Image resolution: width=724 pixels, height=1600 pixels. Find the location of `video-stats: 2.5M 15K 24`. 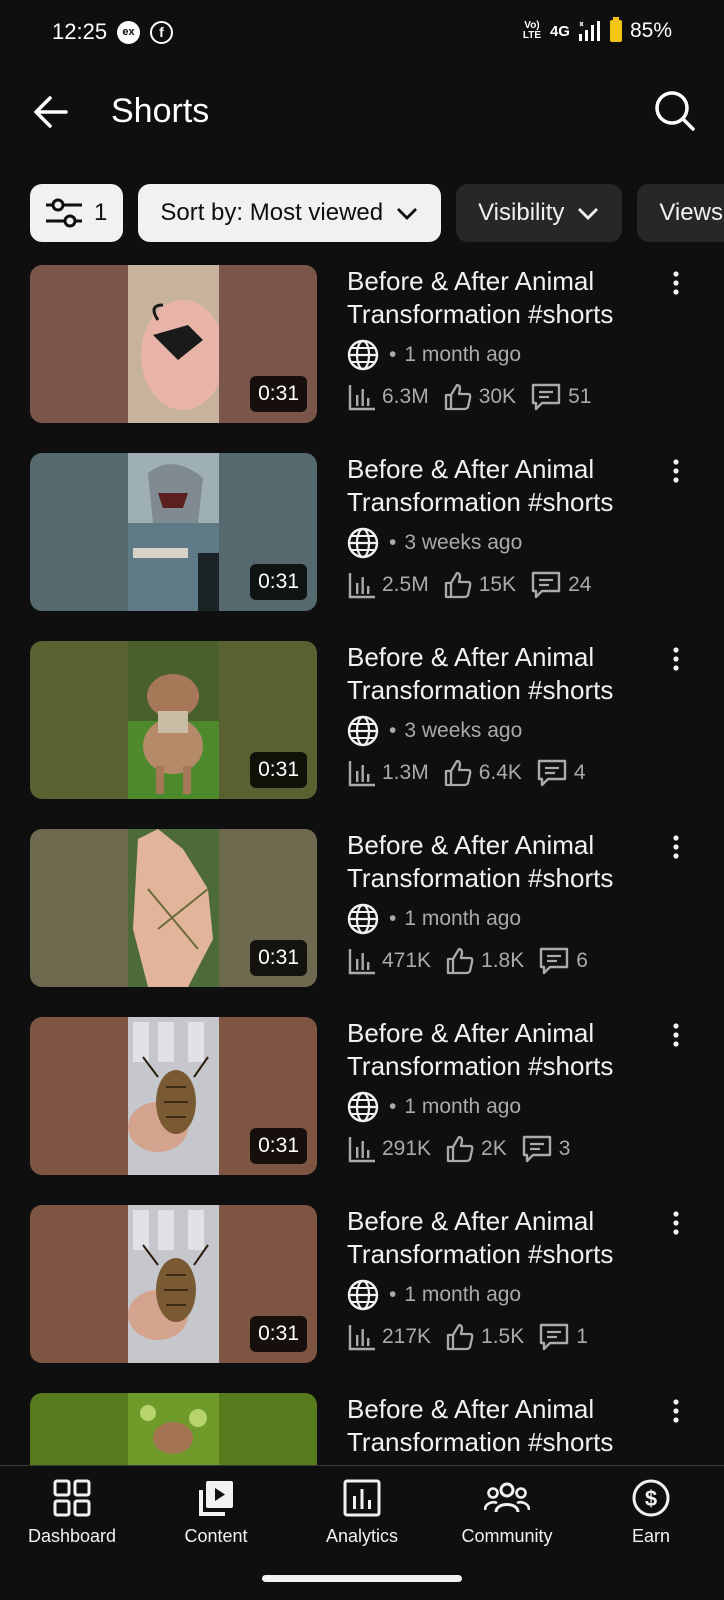

video-stats: 2.5M 15K 24 is located at coordinates (476, 585).